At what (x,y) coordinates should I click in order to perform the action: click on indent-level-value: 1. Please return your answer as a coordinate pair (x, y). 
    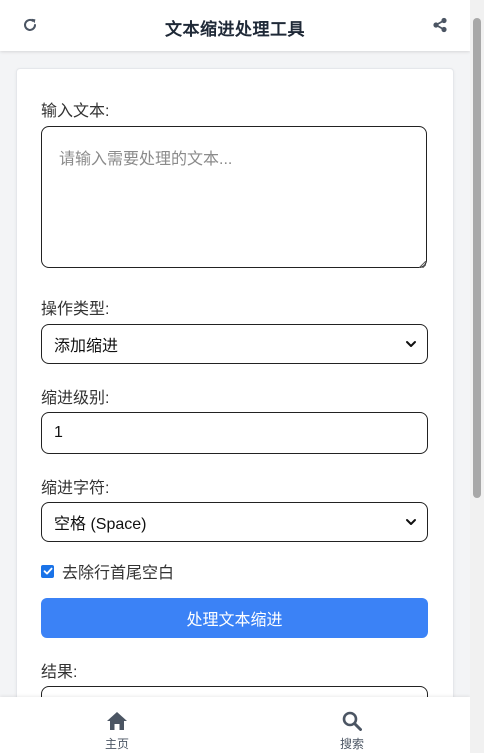
    Looking at the image, I should click on (58, 432).